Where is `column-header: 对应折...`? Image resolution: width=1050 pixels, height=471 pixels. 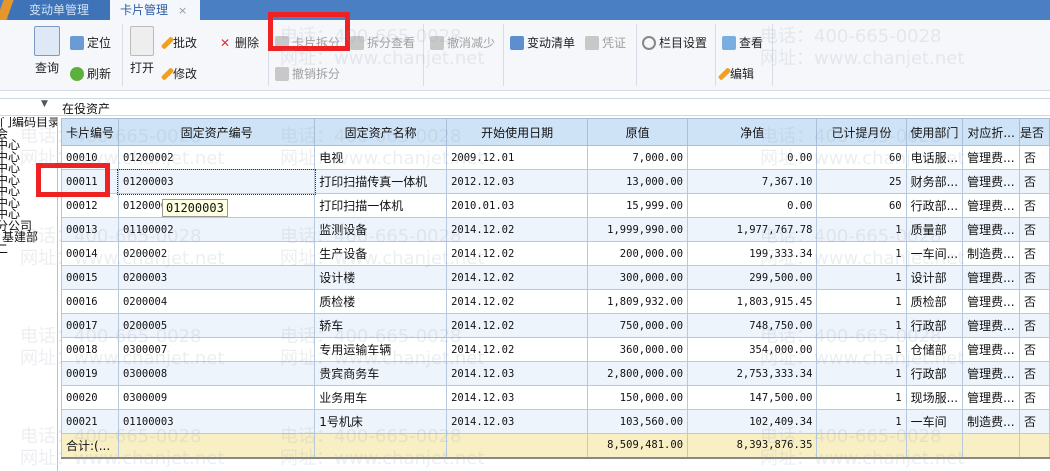
column-header: 对应折... is located at coordinates (991, 132).